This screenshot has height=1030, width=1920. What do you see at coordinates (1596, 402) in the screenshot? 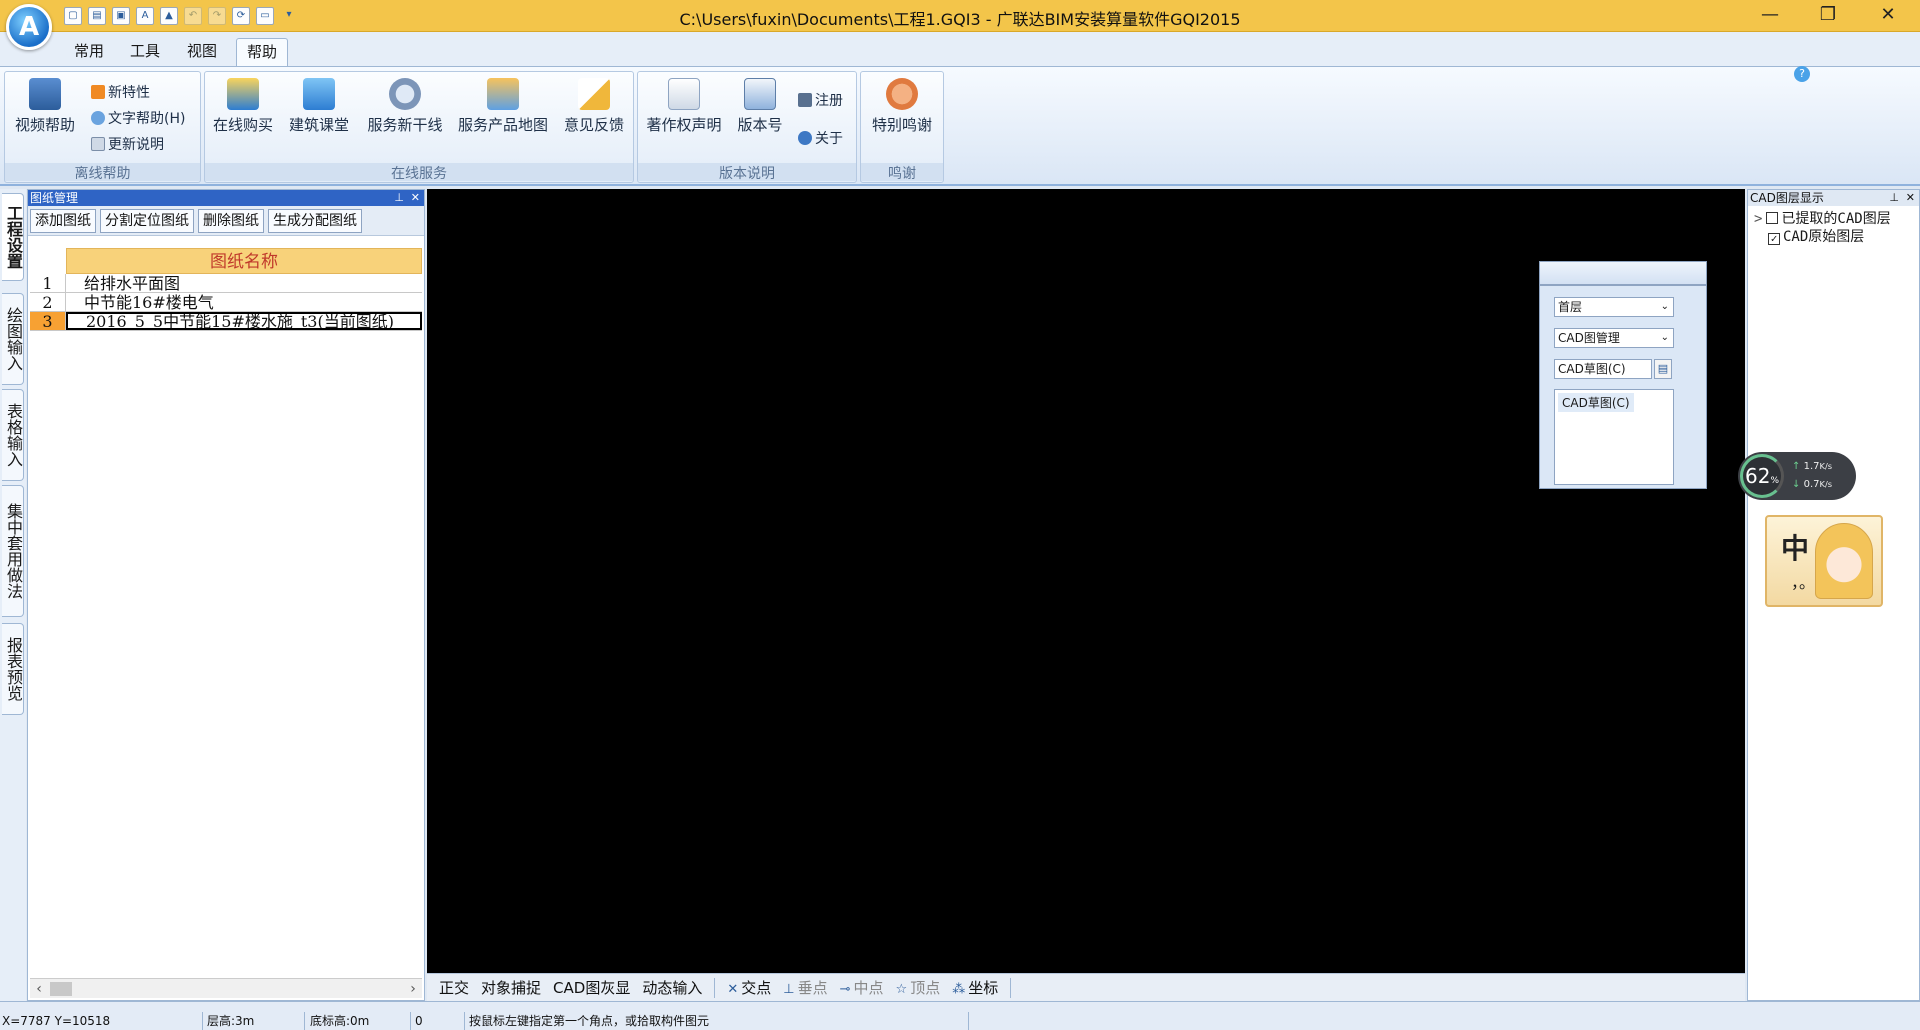
I see `list-item: CAD草图(C)` at bounding box center [1596, 402].